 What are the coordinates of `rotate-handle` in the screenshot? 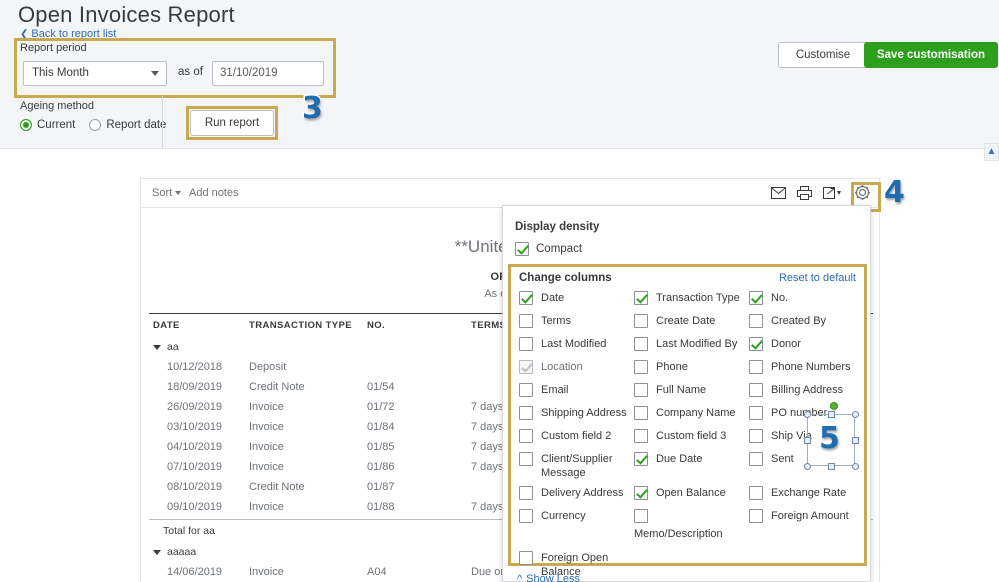 It's located at (834, 406).